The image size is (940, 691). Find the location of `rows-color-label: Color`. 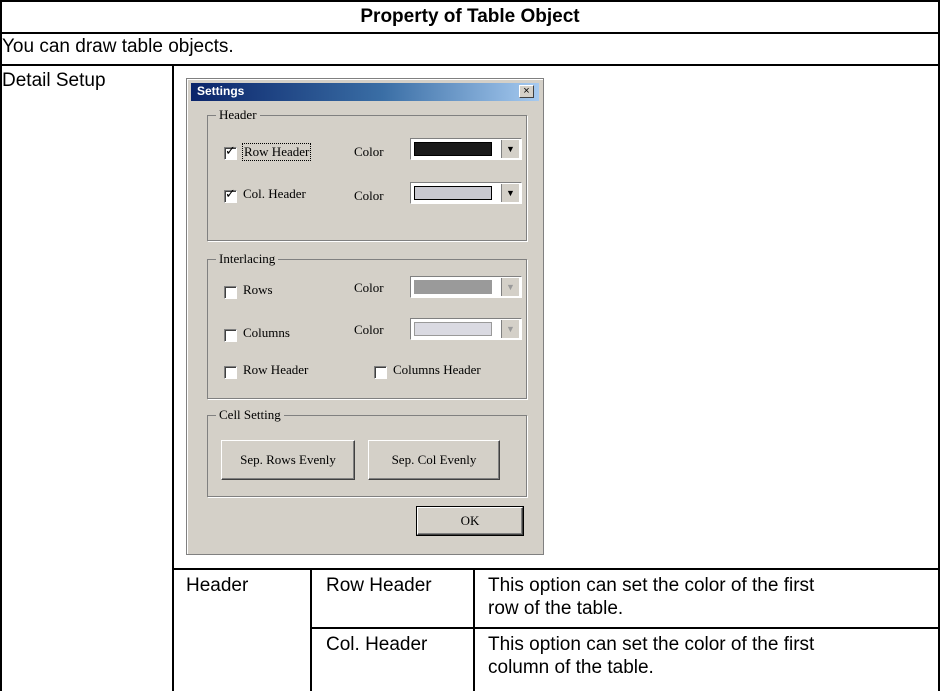

rows-color-label: Color is located at coordinates (369, 287).